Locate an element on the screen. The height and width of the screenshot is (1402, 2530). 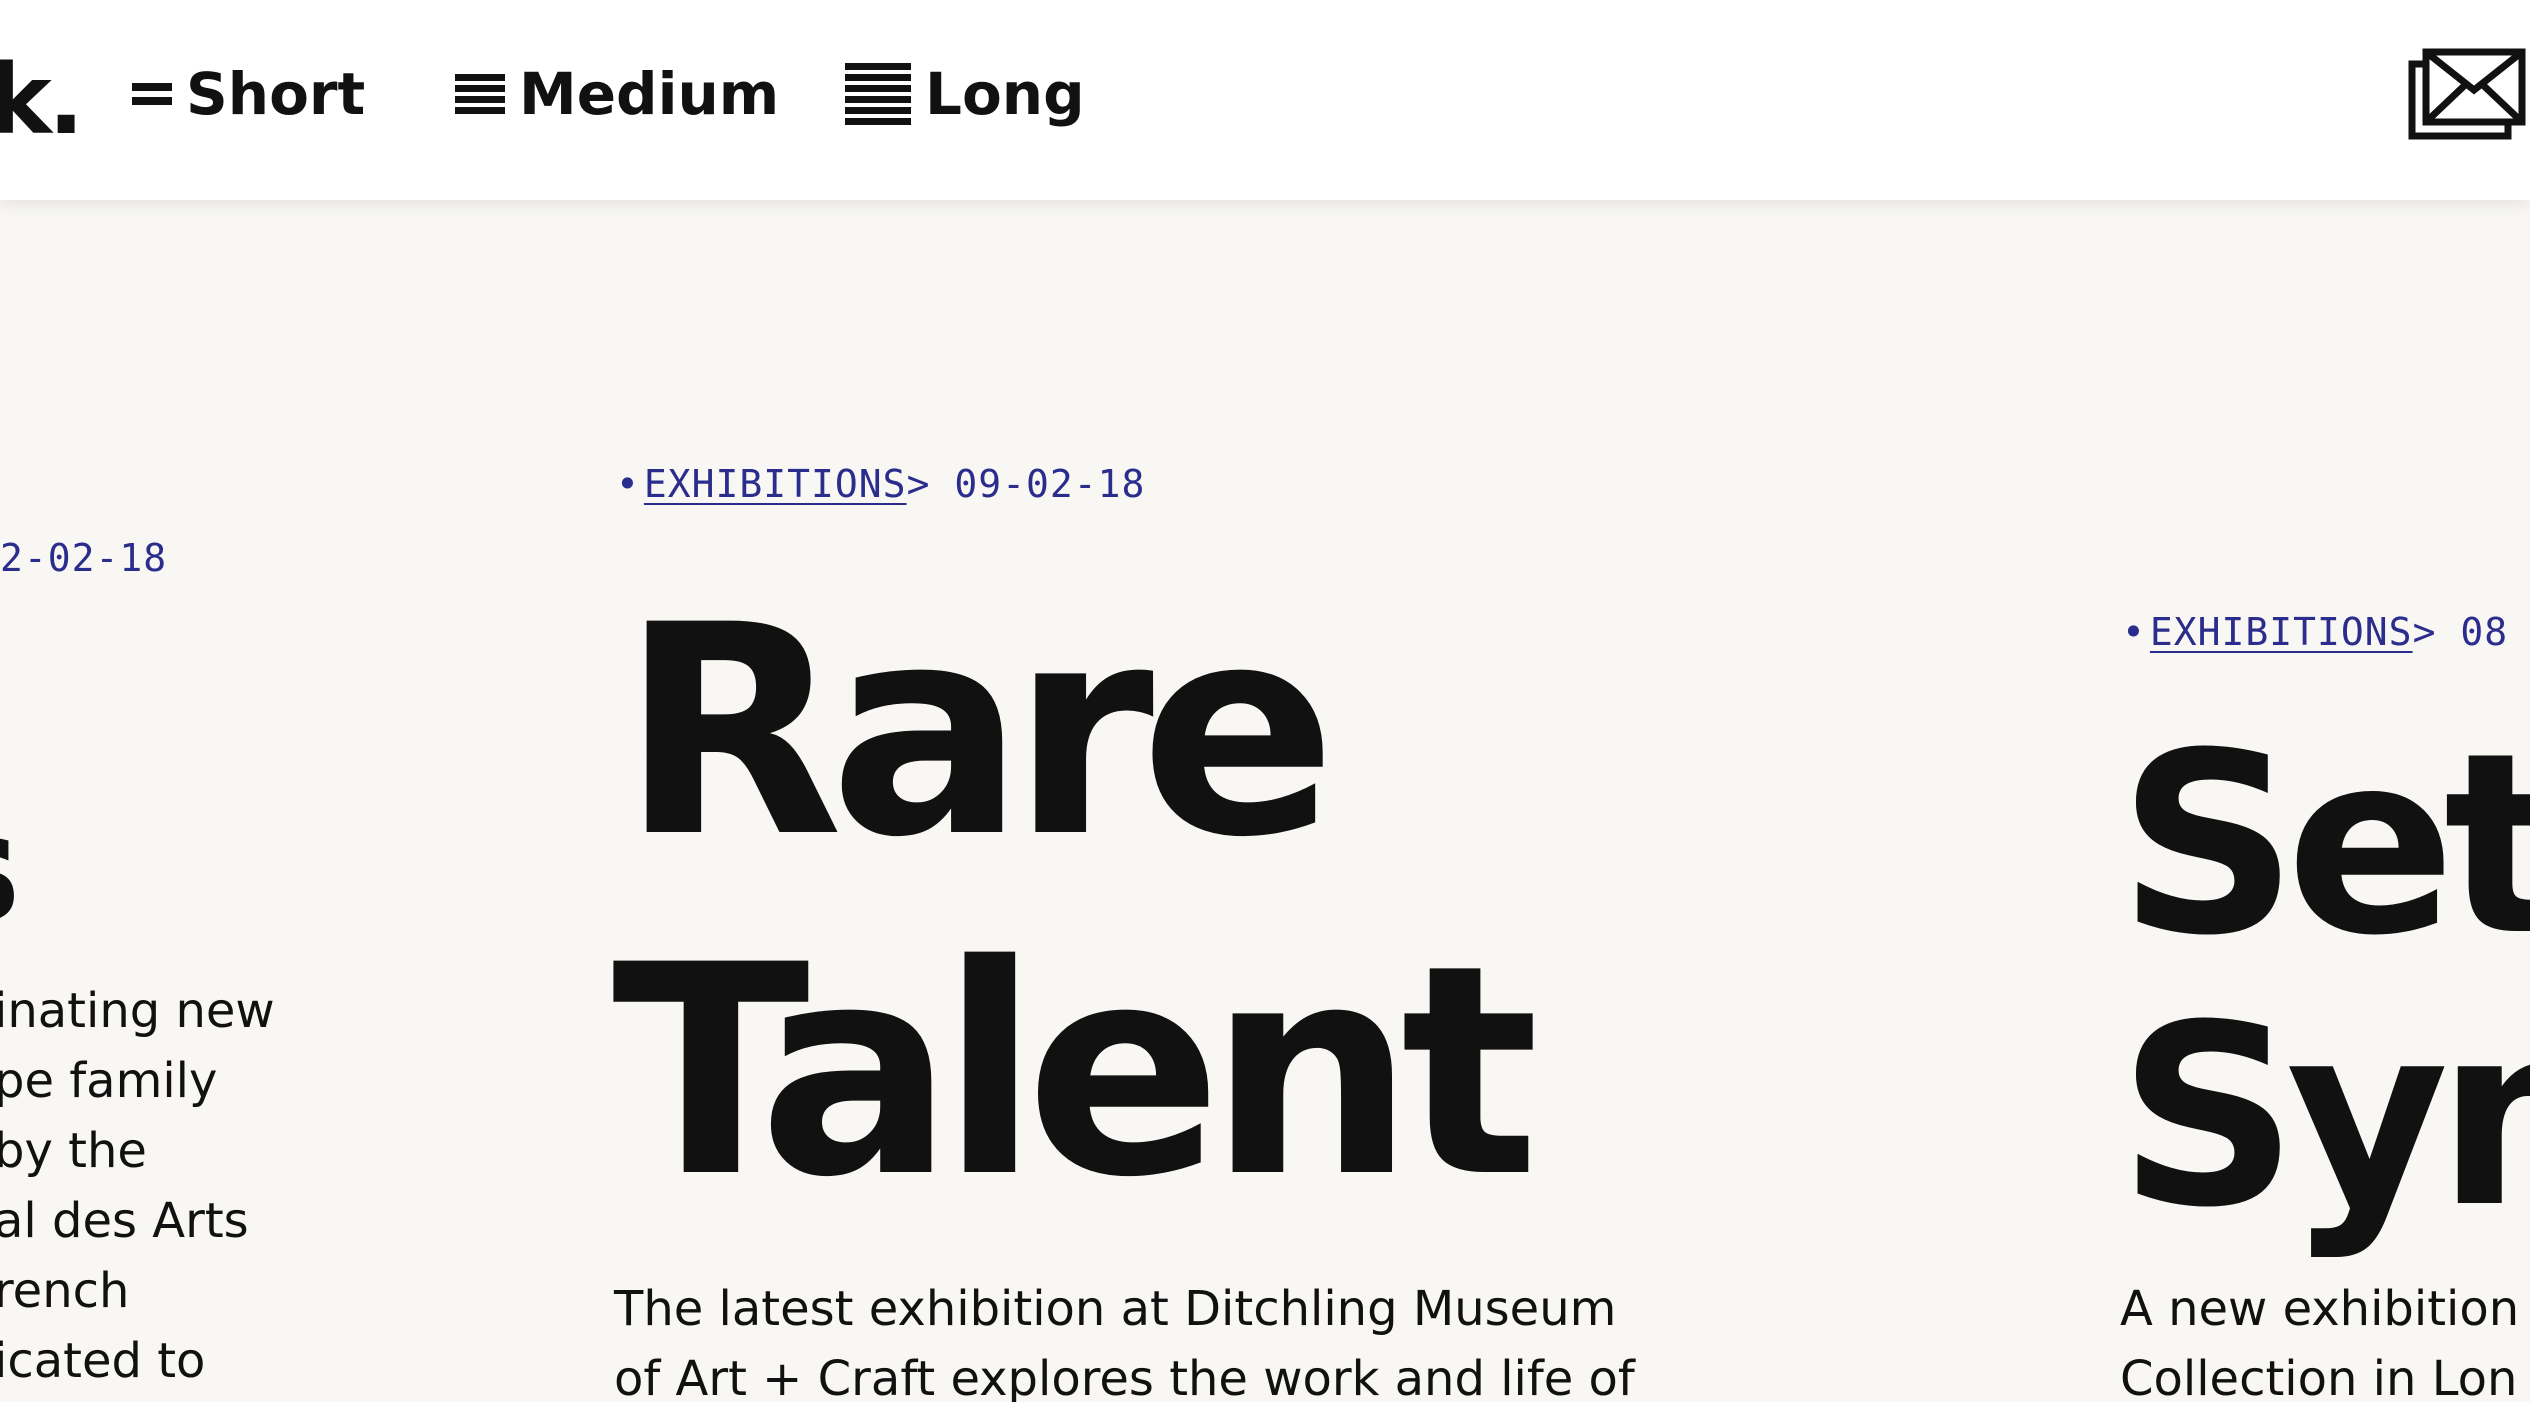
article-meta: 2-02-18 is located at coordinates (83, 558).